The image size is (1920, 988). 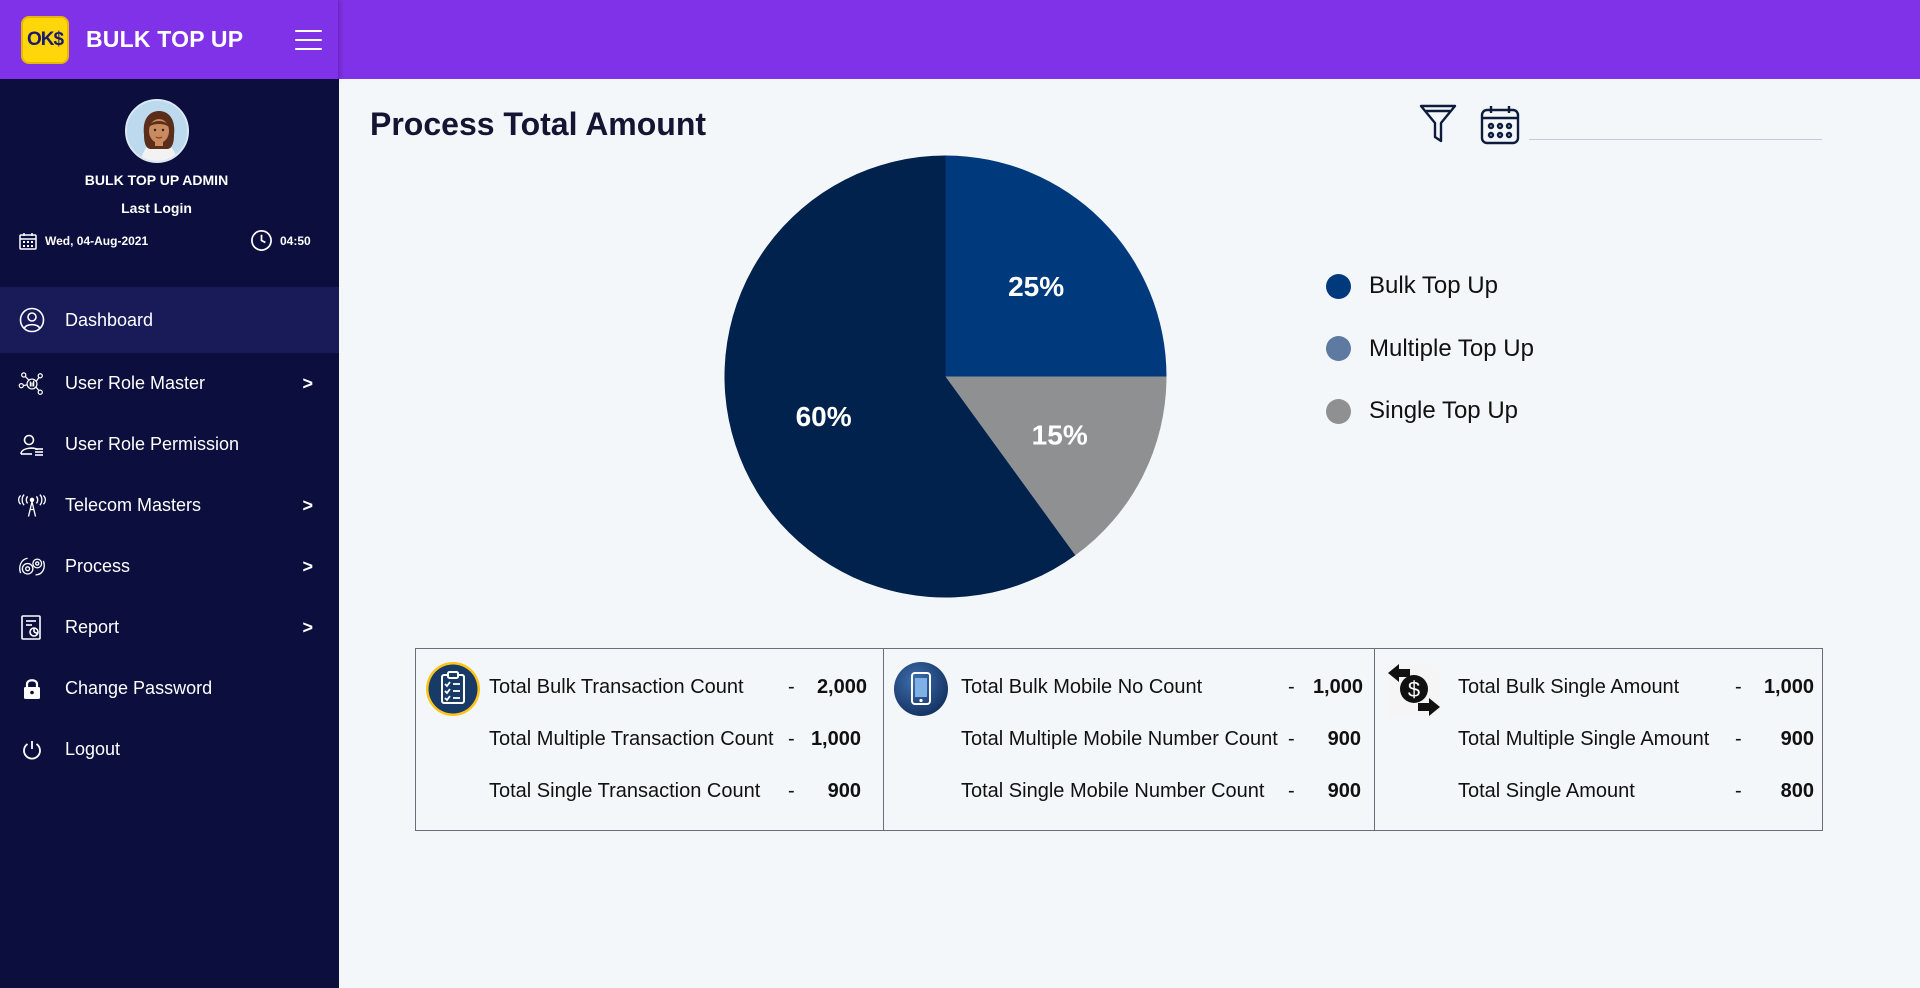 What do you see at coordinates (538, 124) in the screenshot?
I see `page-title: Process Total Amount` at bounding box center [538, 124].